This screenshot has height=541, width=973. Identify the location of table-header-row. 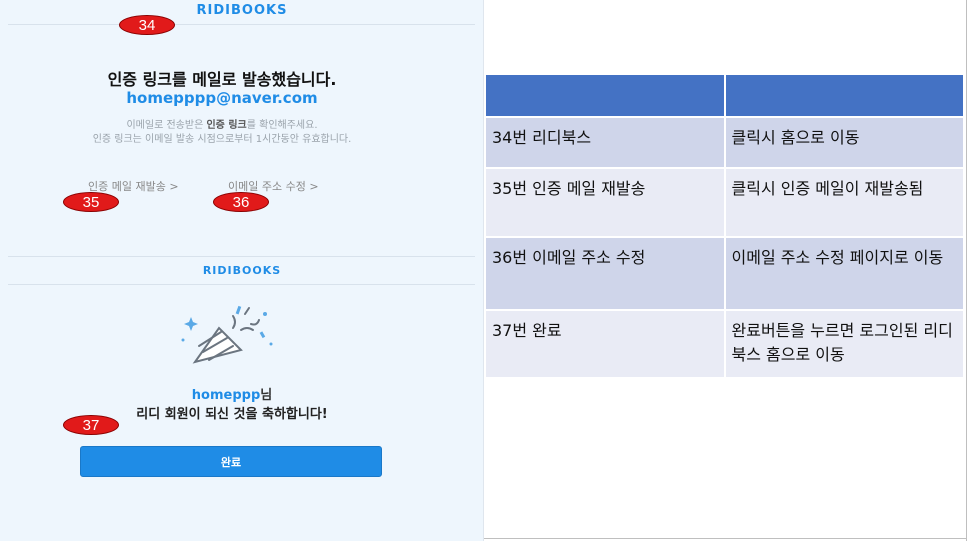
(725, 96).